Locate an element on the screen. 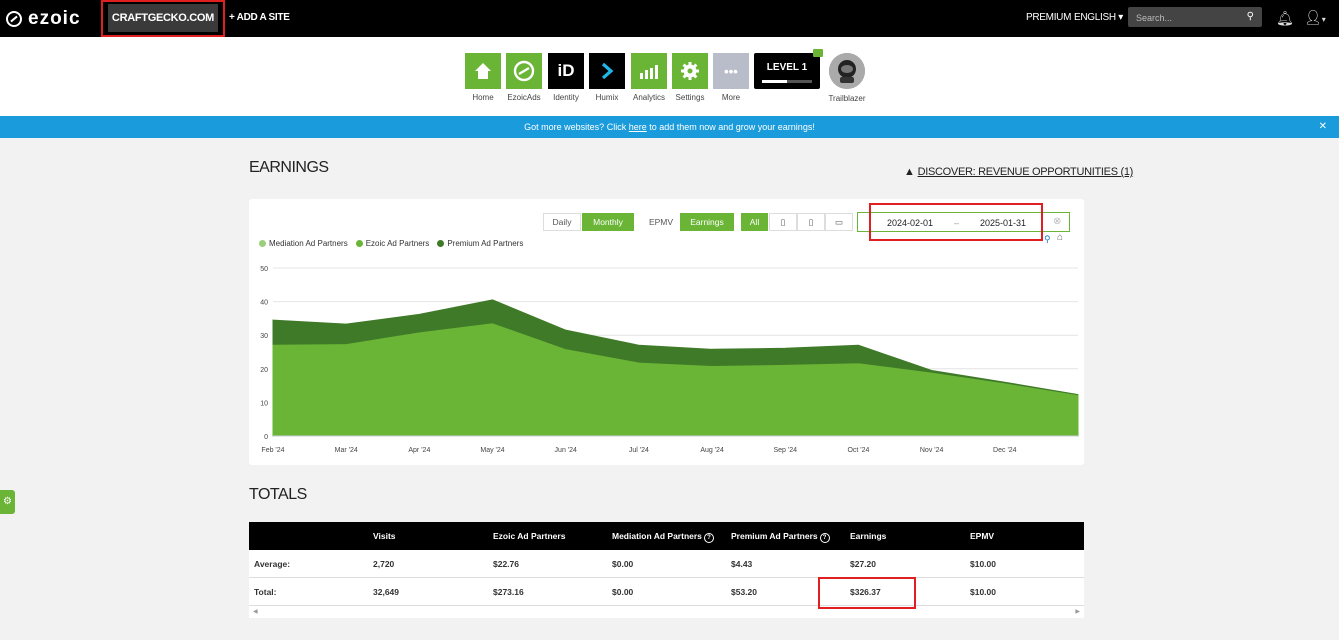  discover-label: DISCOVER: REVENUE OPPORTUNITIES (1) is located at coordinates (1025, 172).